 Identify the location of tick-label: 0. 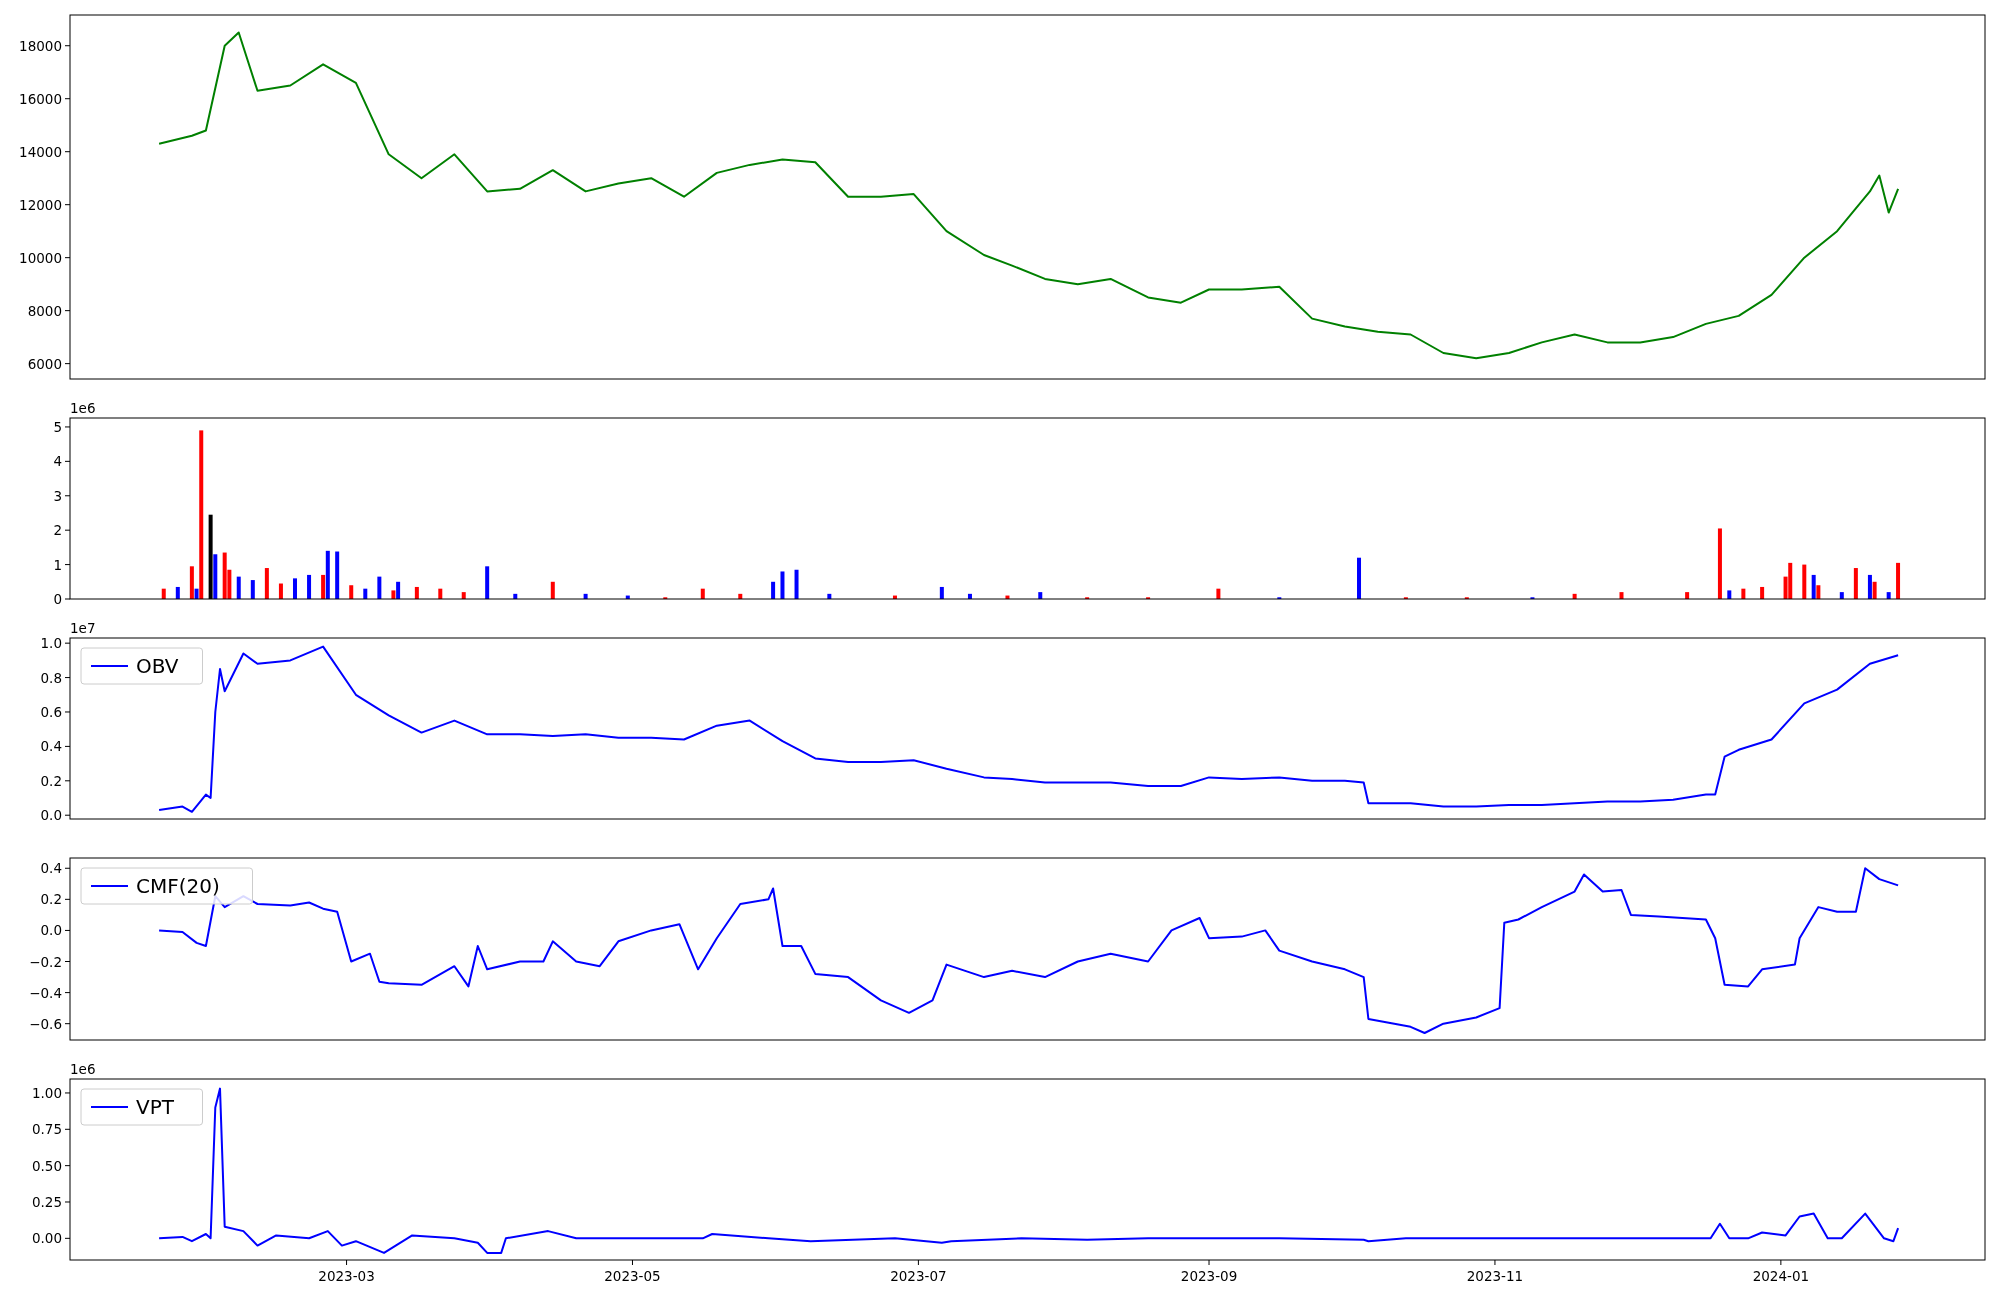
(57, 599).